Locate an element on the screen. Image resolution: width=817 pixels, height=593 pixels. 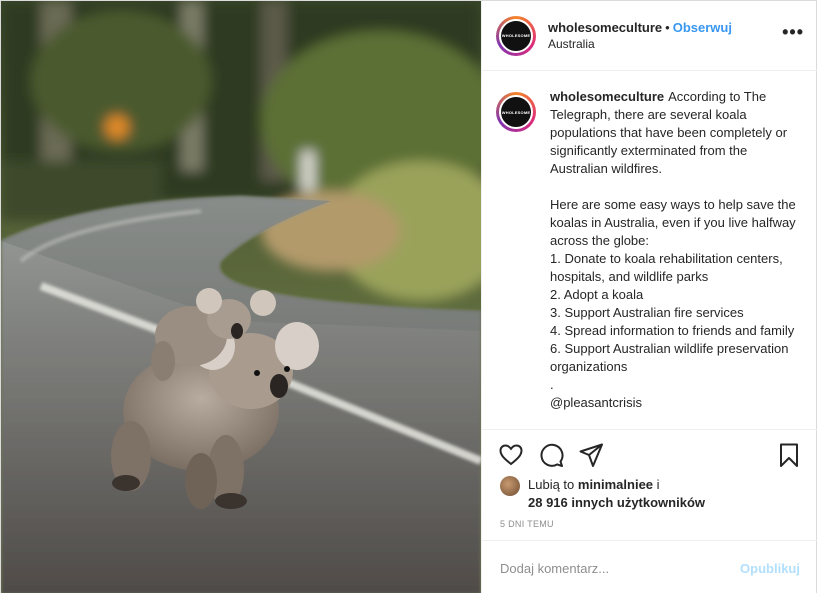
likes-count-link: 28 916 innych użytkowników is located at coordinates (616, 502).